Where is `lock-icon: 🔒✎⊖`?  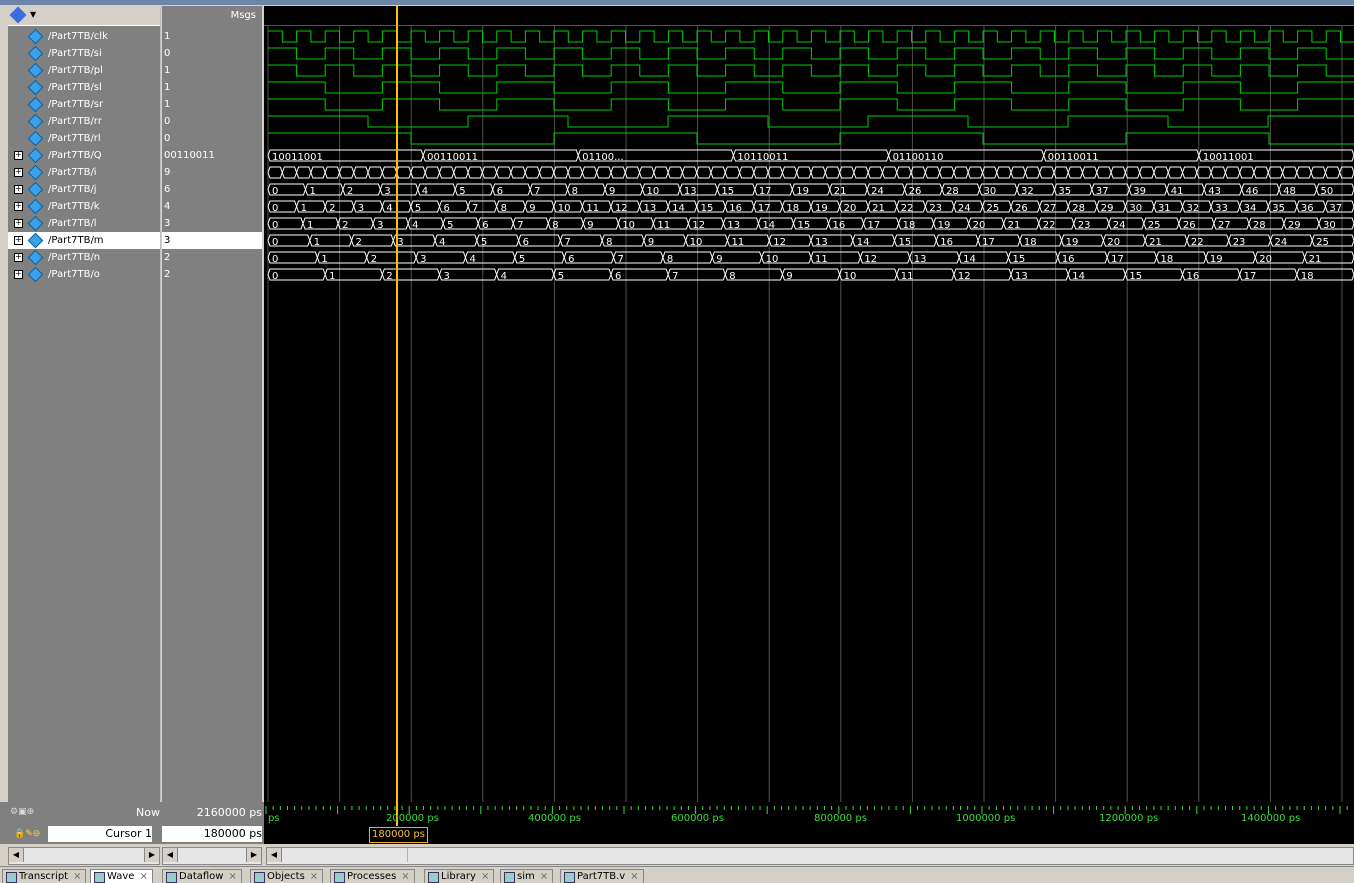 lock-icon: 🔒✎⊖ is located at coordinates (27, 834).